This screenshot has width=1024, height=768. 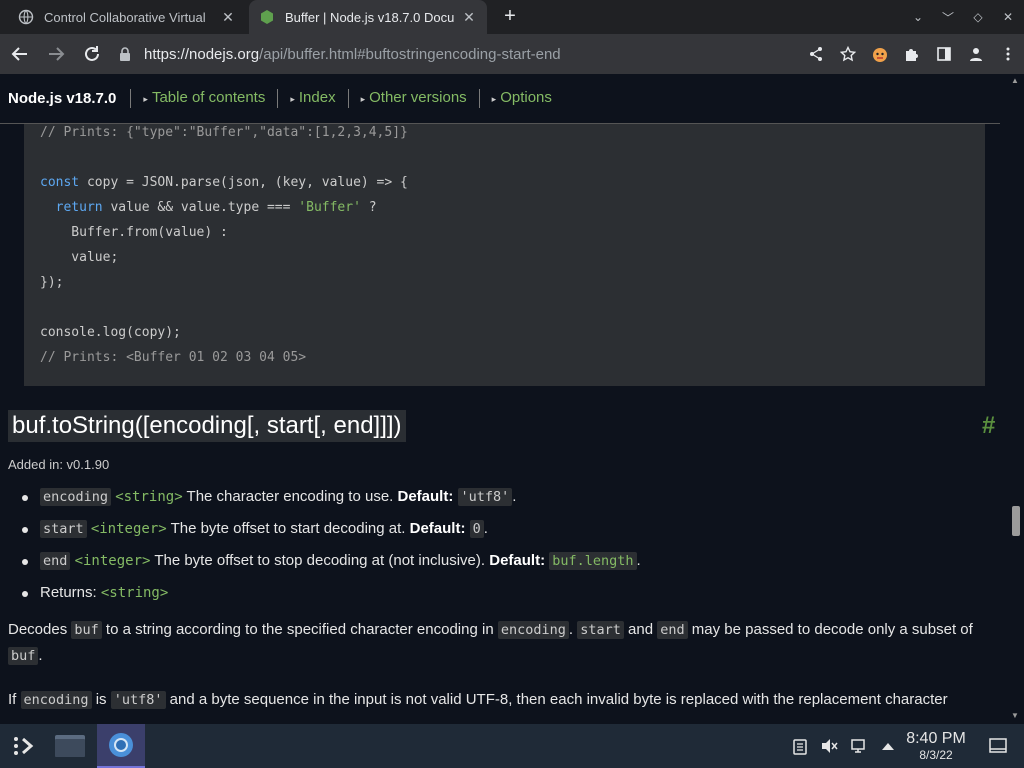 I want to click on new-tab-button: +, so click(x=510, y=16).